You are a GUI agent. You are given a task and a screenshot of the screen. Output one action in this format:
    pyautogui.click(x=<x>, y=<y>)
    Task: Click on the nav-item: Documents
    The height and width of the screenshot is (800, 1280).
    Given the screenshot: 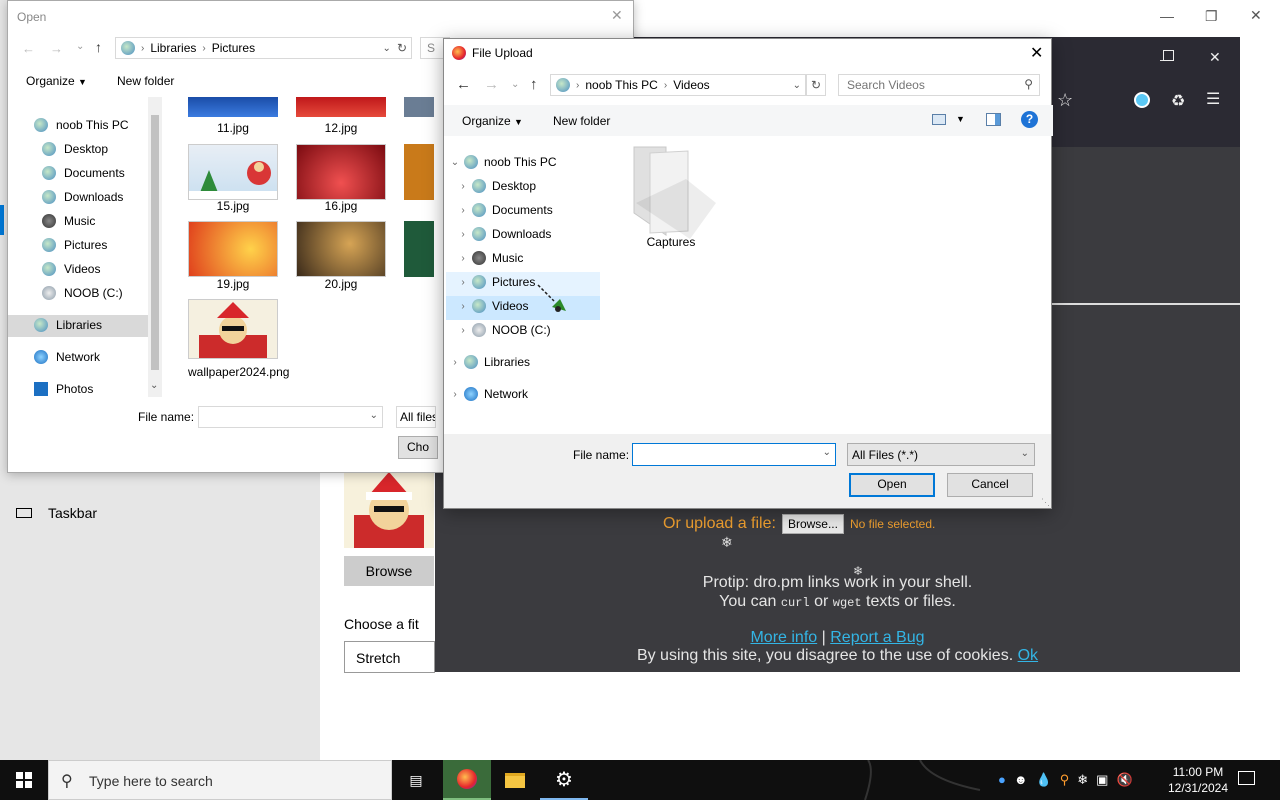 What is the action you would take?
    pyautogui.click(x=83, y=173)
    